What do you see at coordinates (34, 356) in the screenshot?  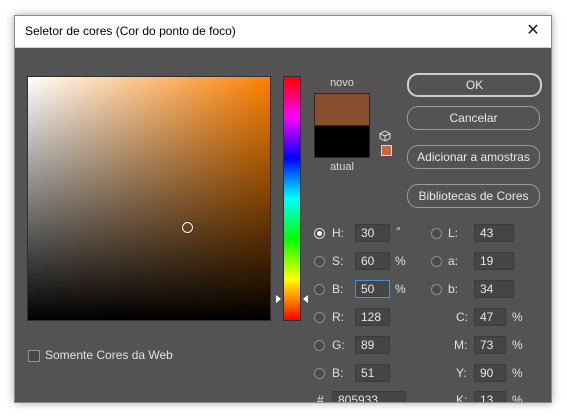 I see `web-colors-only-checkbox` at bounding box center [34, 356].